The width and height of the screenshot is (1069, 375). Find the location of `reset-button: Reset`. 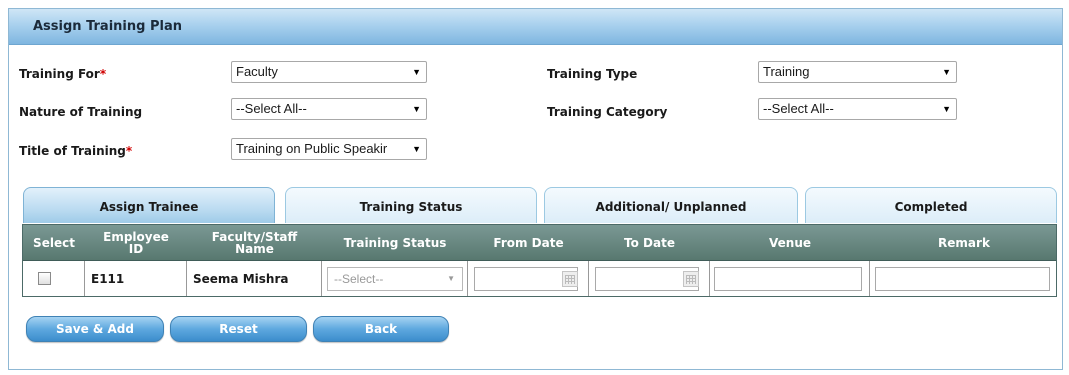

reset-button: Reset is located at coordinates (238, 329).